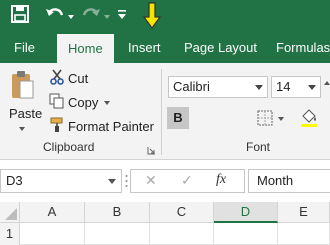 Image resolution: width=330 pixels, height=245 pixels. What do you see at coordinates (304, 212) in the screenshot?
I see `column-header-e: E` at bounding box center [304, 212].